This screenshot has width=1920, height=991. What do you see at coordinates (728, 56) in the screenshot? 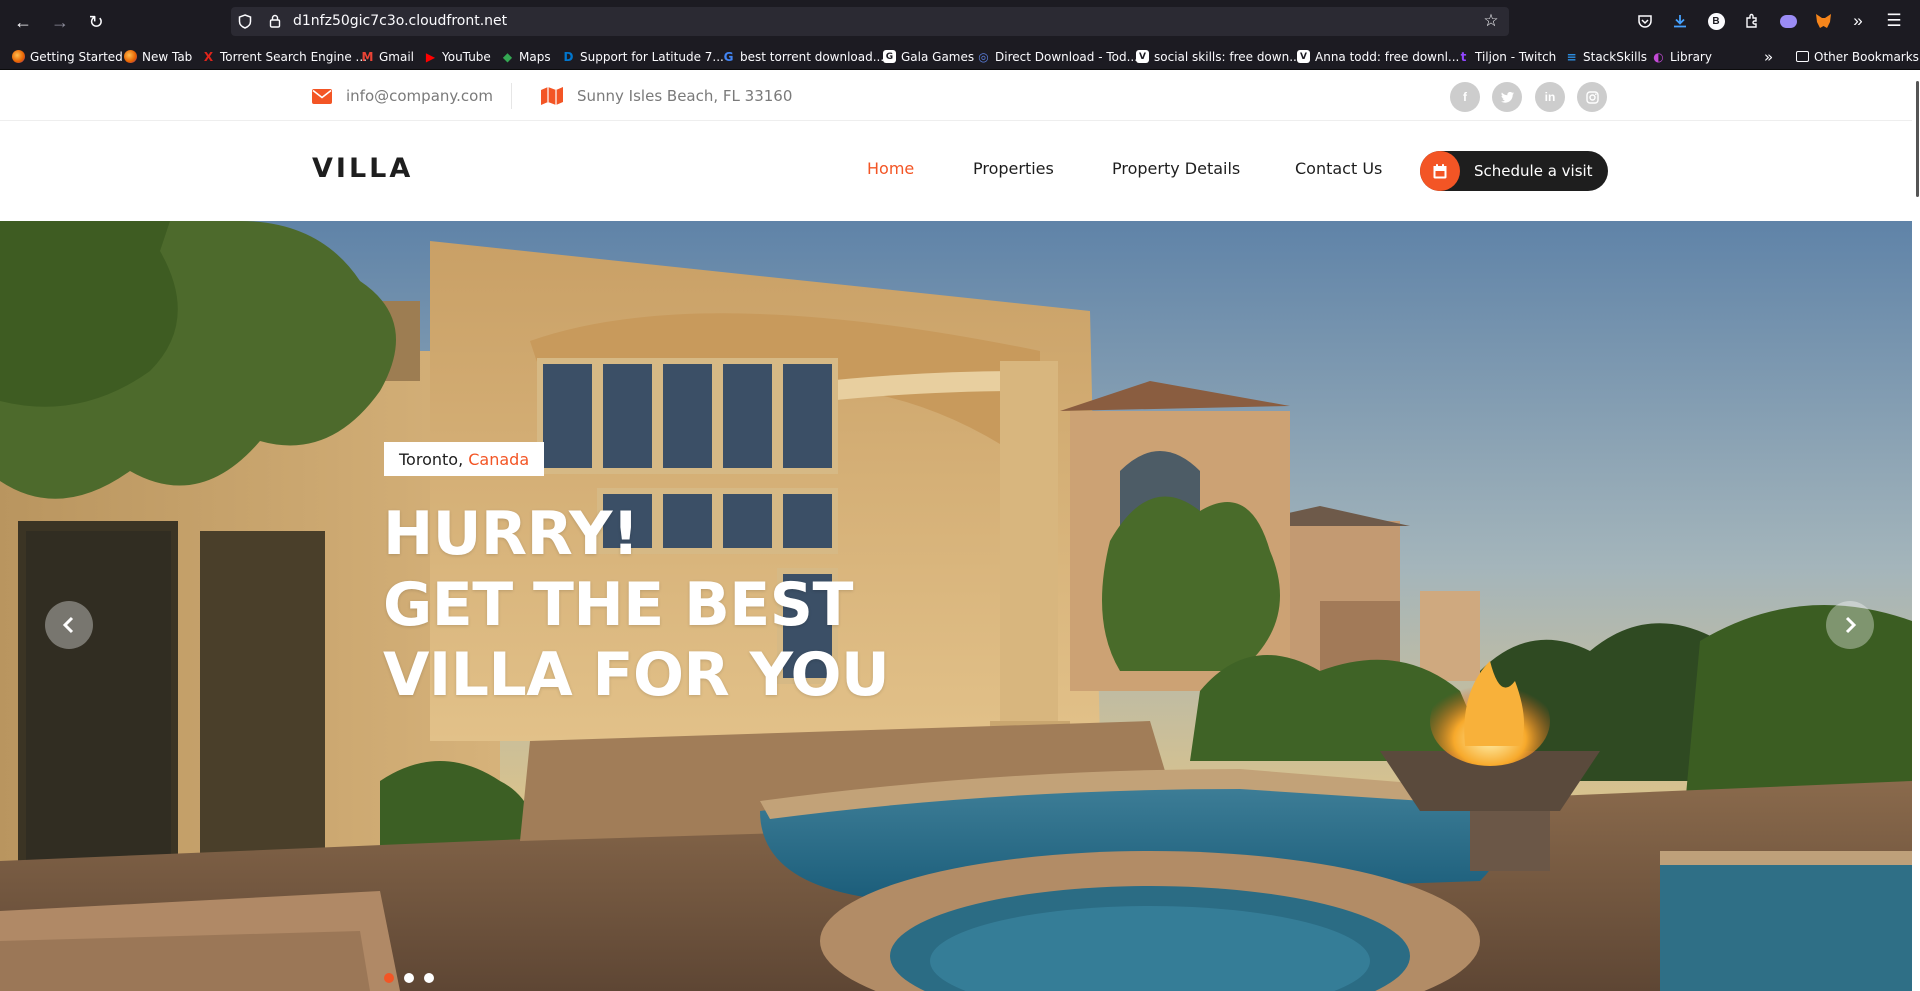
I see `google-icon: G` at bounding box center [728, 56].